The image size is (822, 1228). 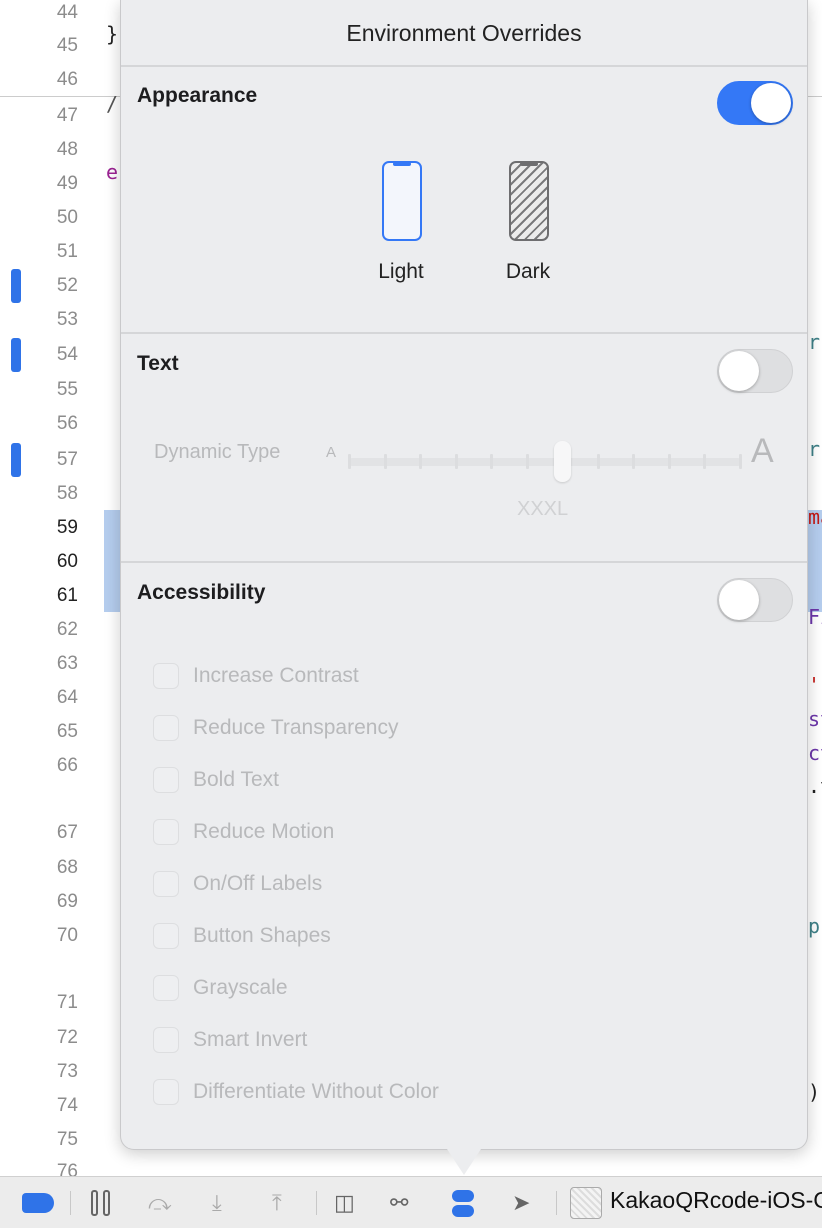 I want to click on line-number: 74, so click(x=67, y=1105).